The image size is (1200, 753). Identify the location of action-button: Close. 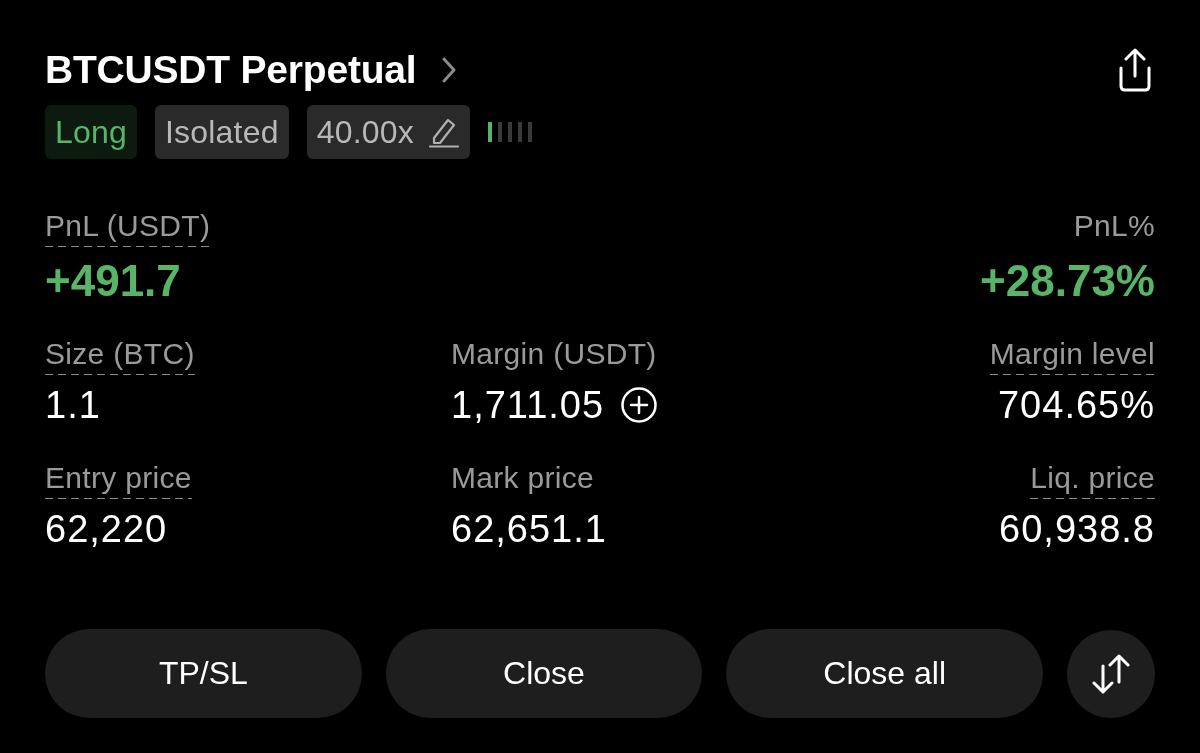
(544, 673).